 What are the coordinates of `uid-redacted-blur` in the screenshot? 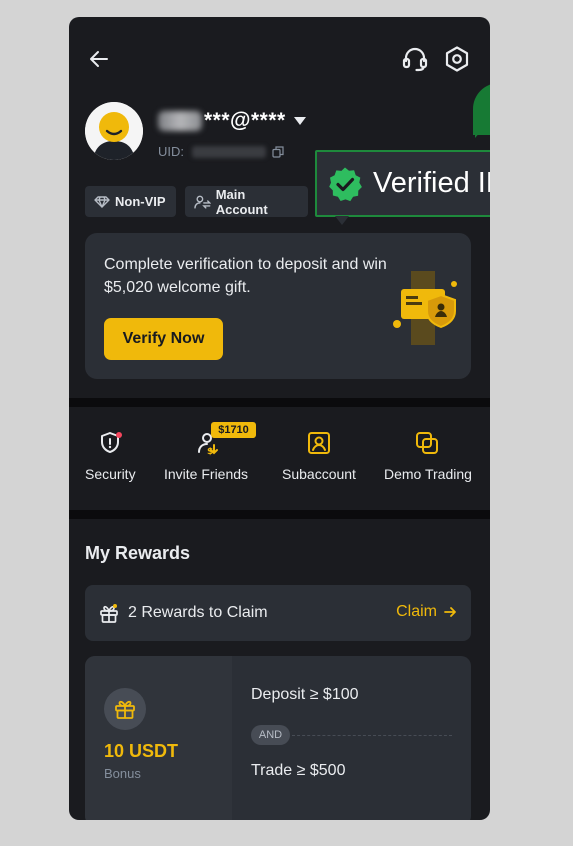 It's located at (229, 151).